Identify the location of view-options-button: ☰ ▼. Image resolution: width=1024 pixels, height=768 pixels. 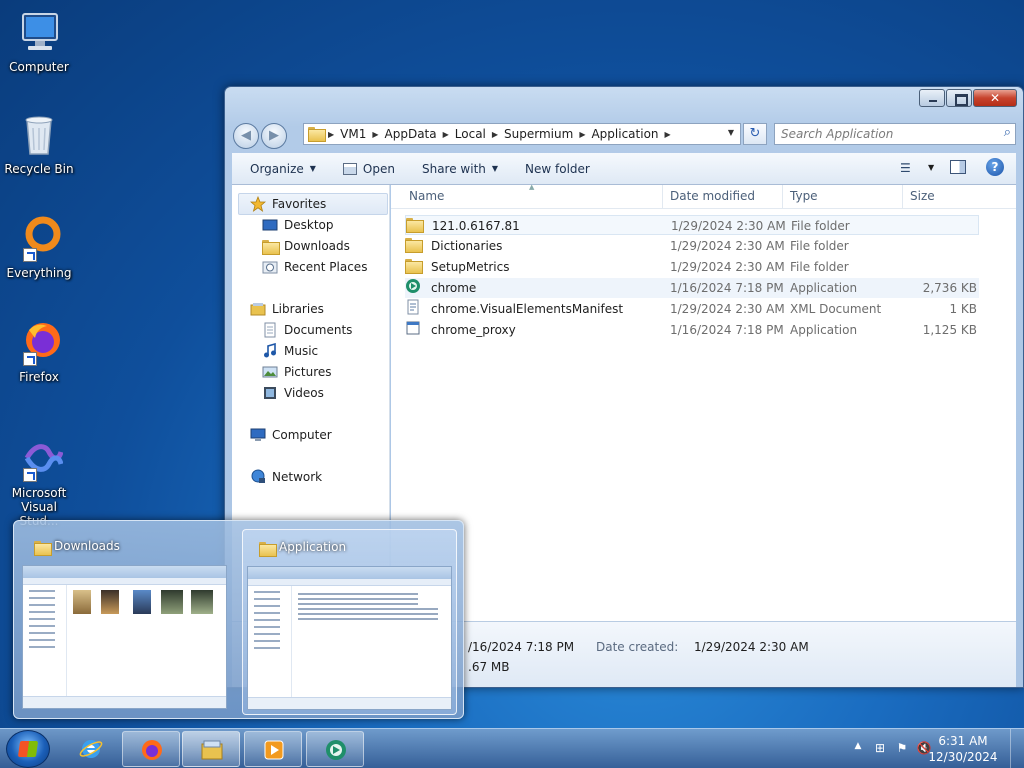
(917, 168).